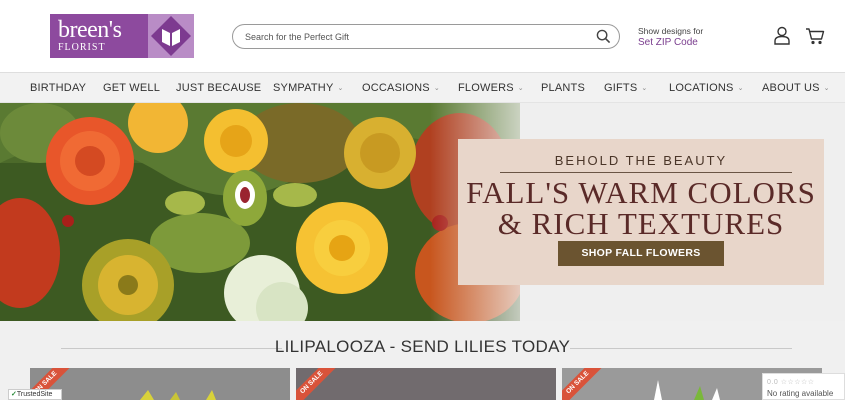  I want to click on set-zip-link: Set ZIP Code, so click(670, 42).